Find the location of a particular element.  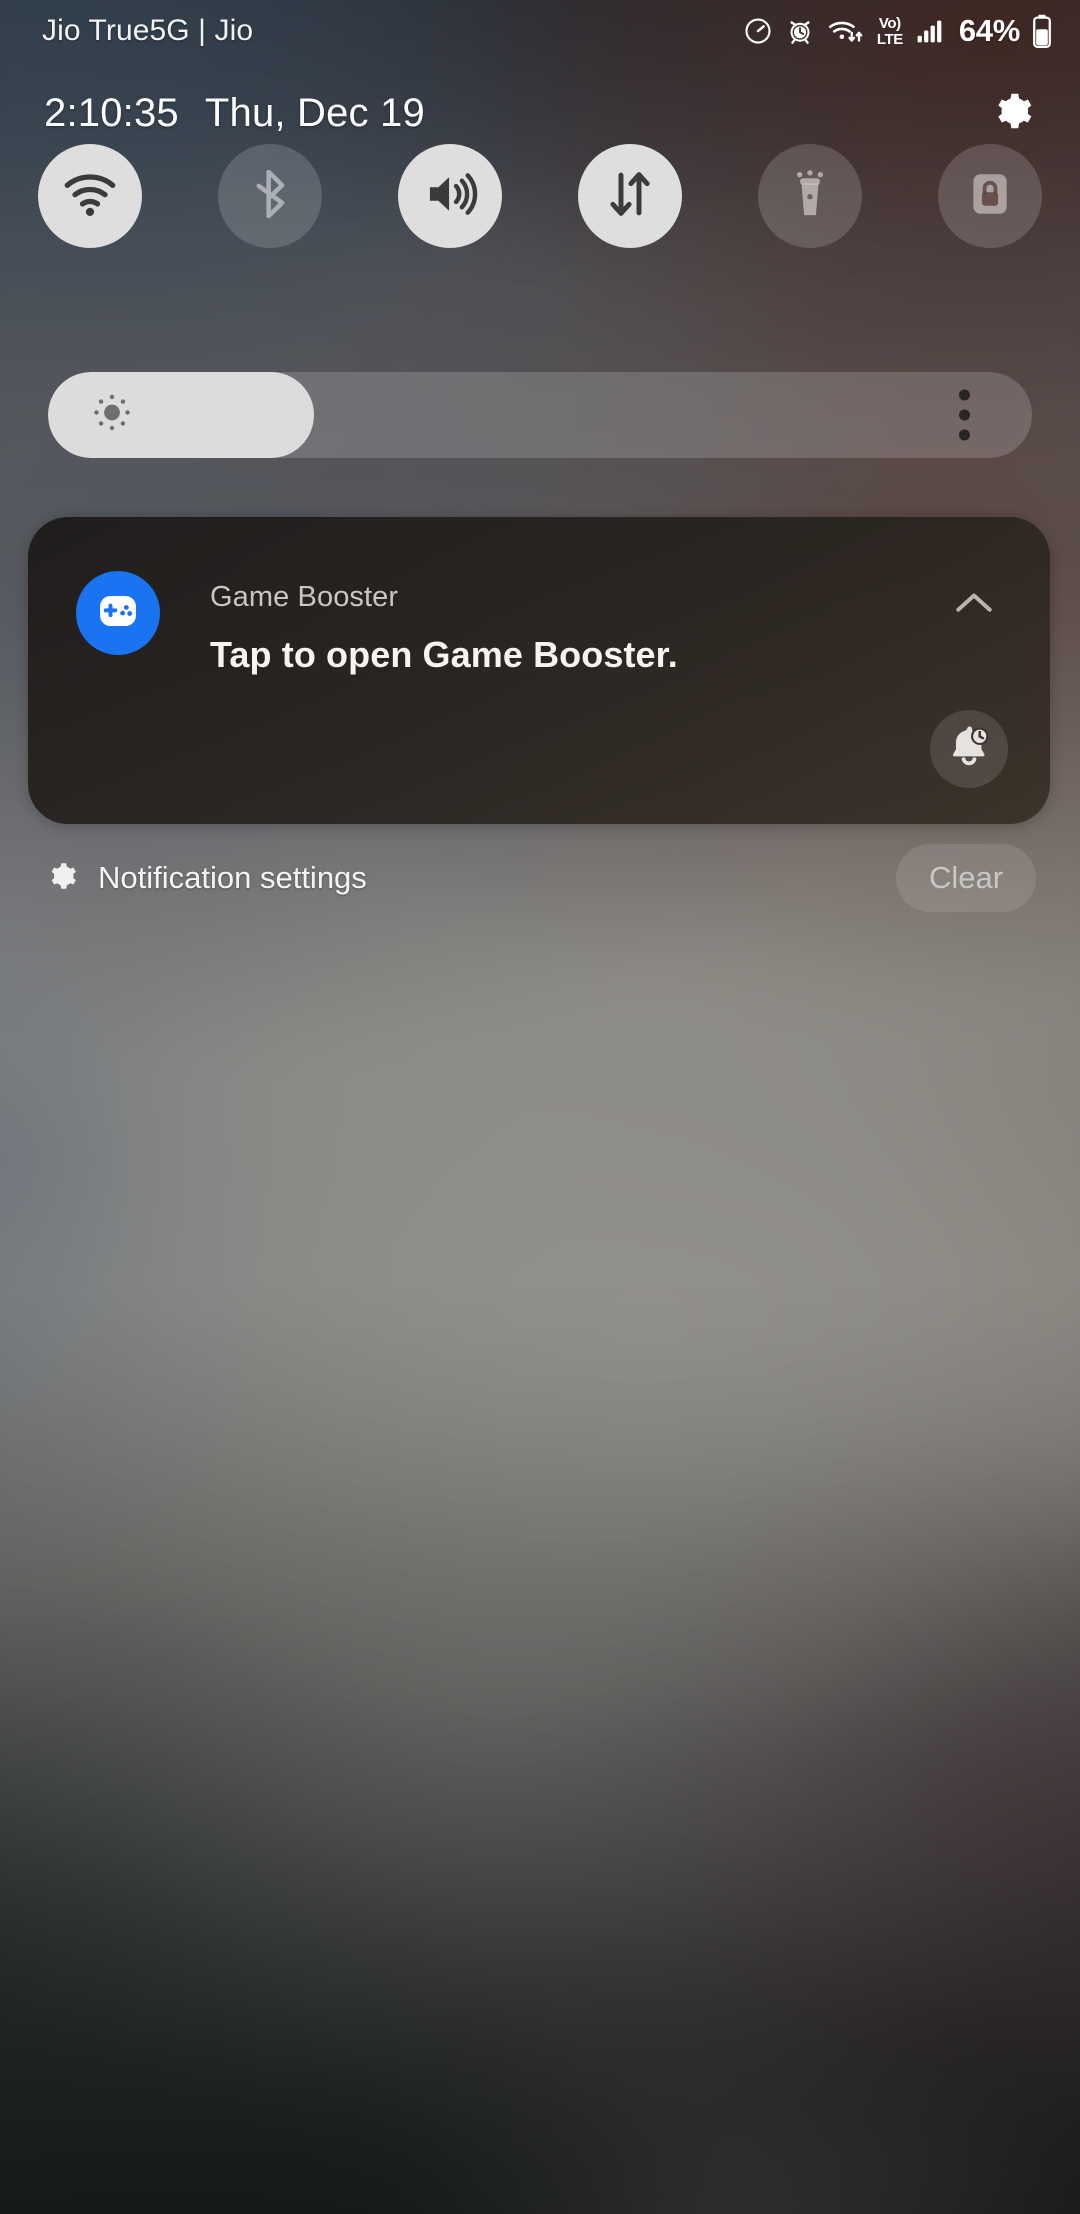

rotation-lock-icon is located at coordinates (990, 196).